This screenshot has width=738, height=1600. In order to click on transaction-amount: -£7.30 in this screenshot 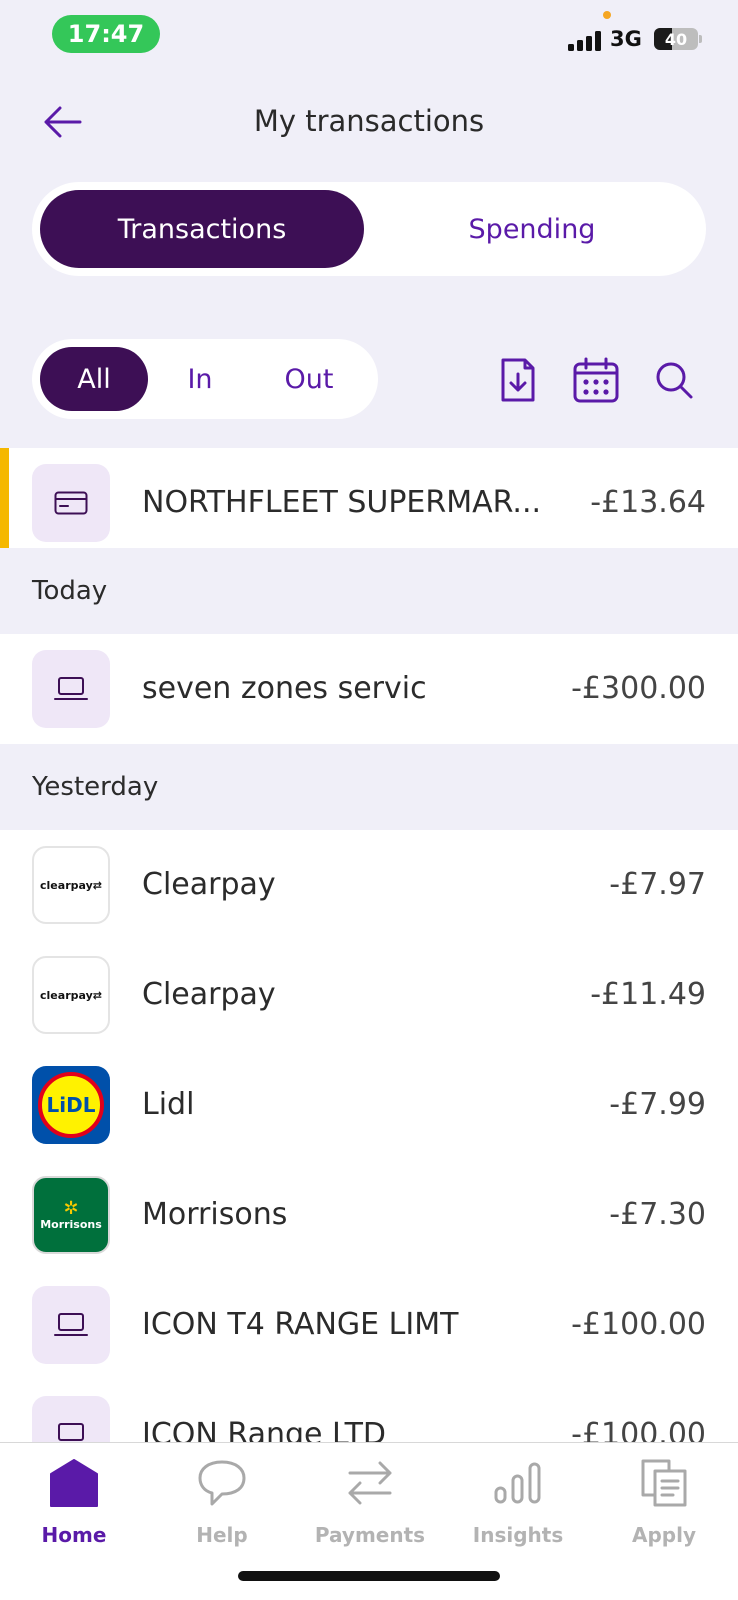, I will do `click(657, 1214)`.